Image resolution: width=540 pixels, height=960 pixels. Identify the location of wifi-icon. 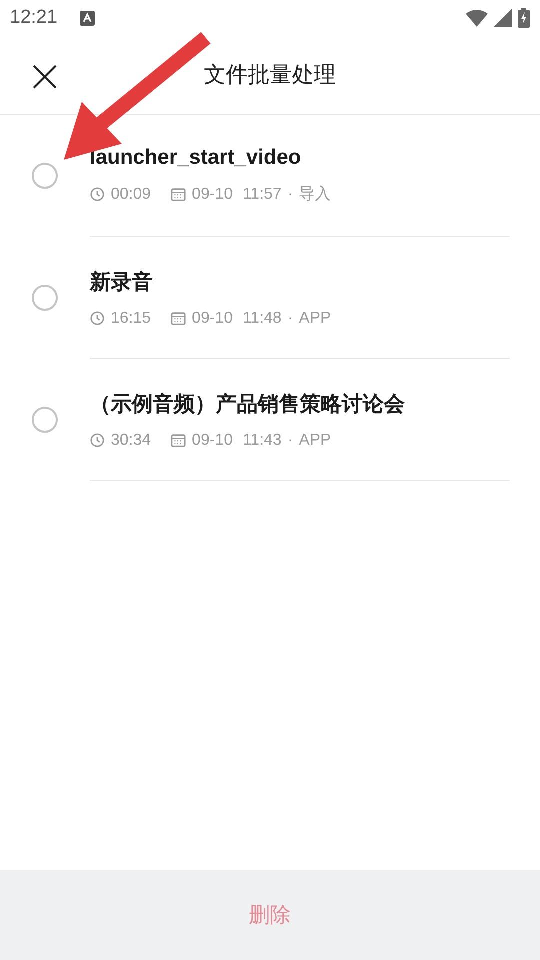
(477, 18).